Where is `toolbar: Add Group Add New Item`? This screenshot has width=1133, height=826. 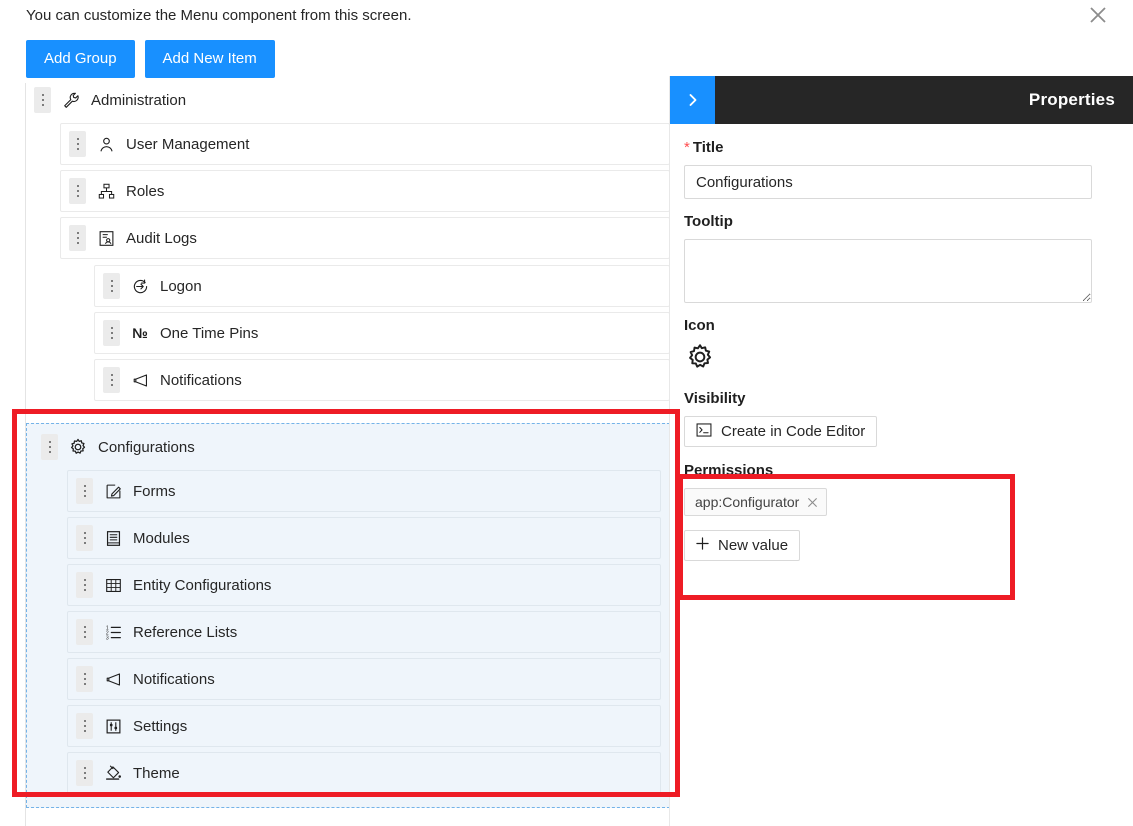
toolbar: Add Group Add New Item is located at coordinates (150, 59).